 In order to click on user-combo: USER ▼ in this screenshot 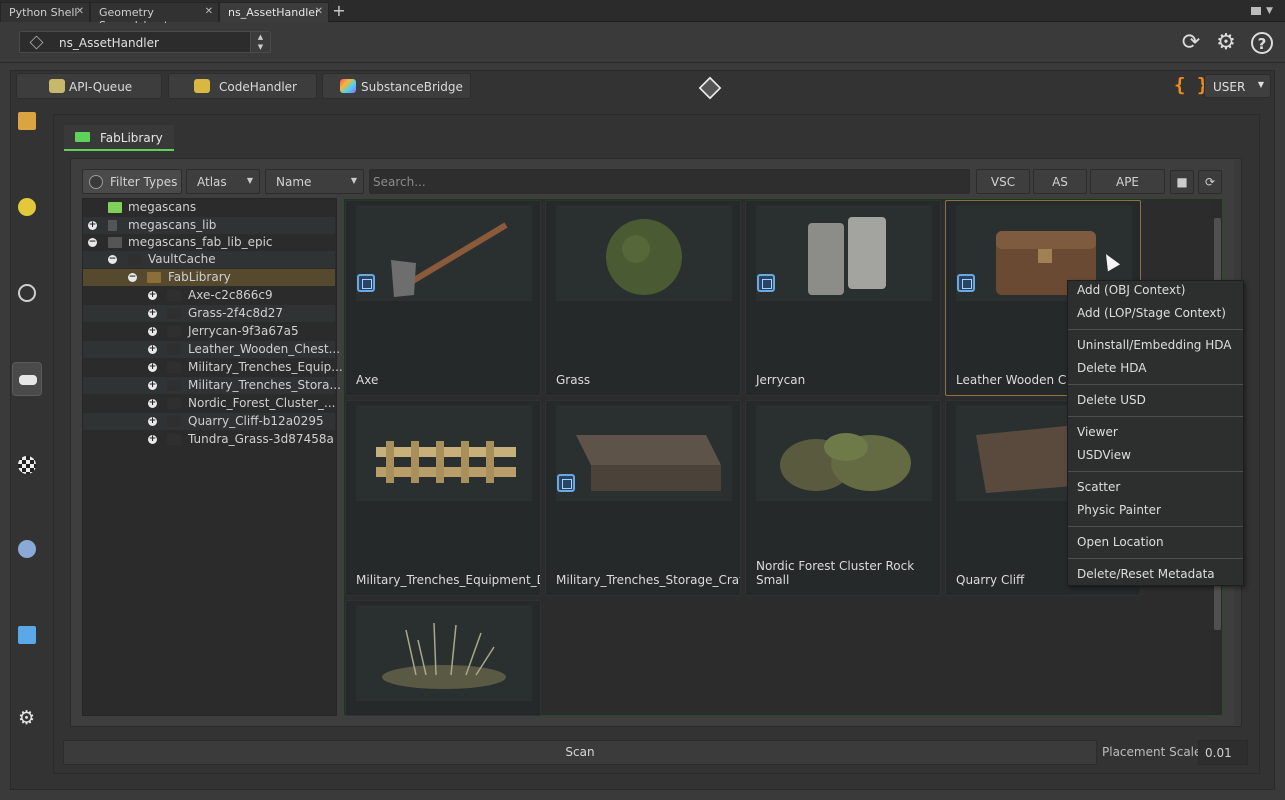, I will do `click(1237, 86)`.